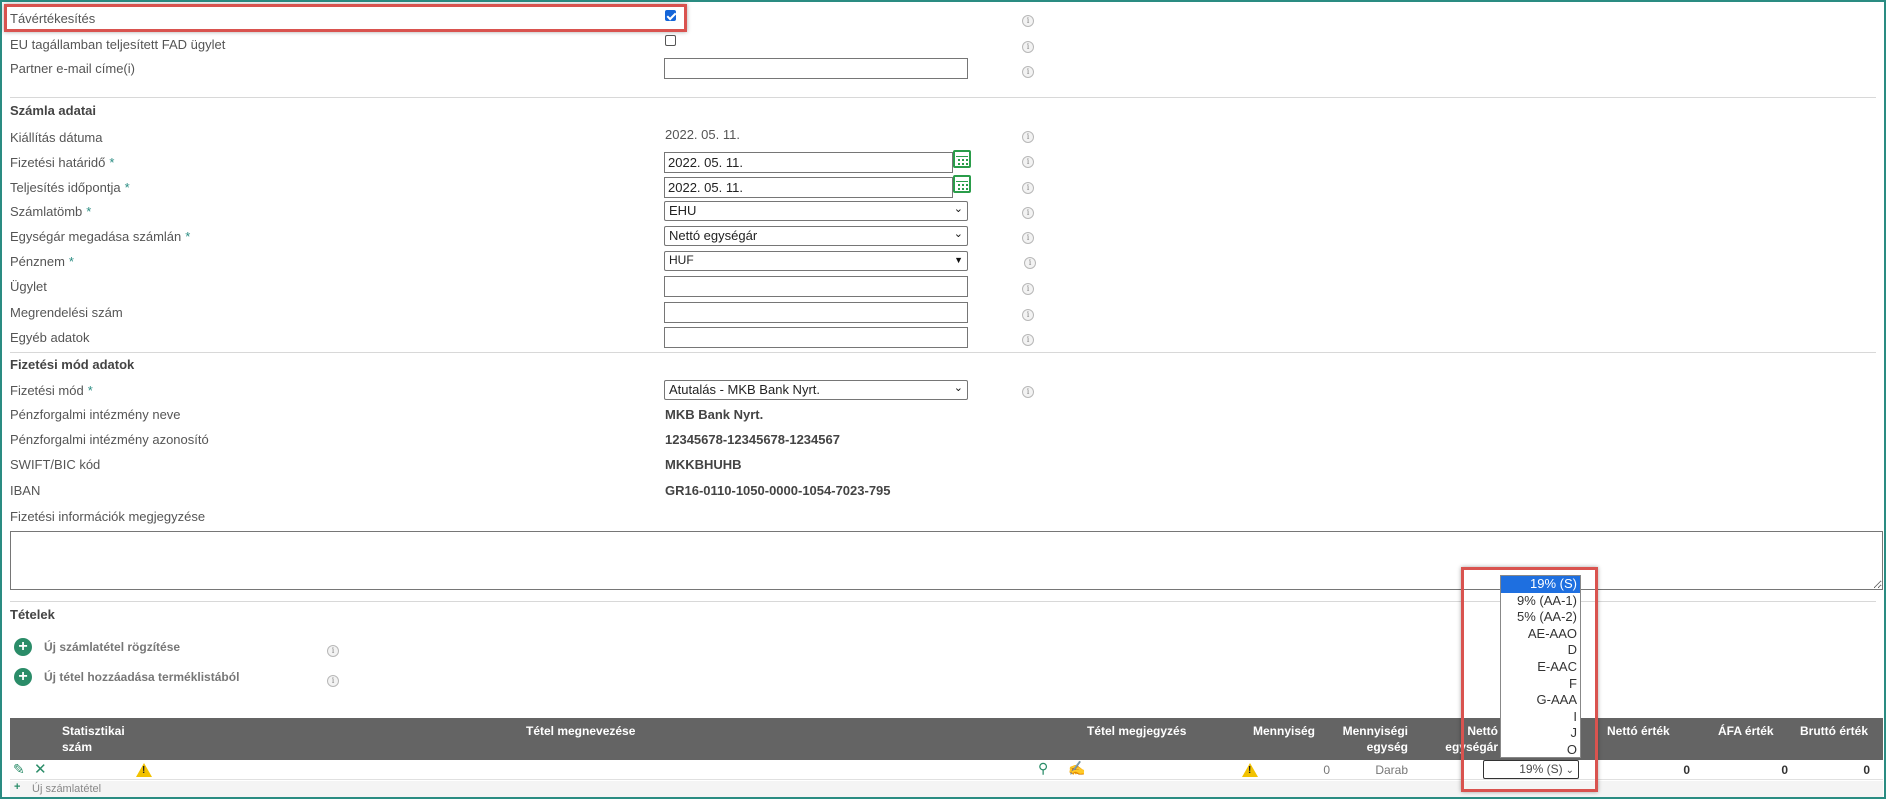  Describe the element at coordinates (816, 211) in the screenshot. I see `szamlatomb-select: EHU ⌄` at that location.